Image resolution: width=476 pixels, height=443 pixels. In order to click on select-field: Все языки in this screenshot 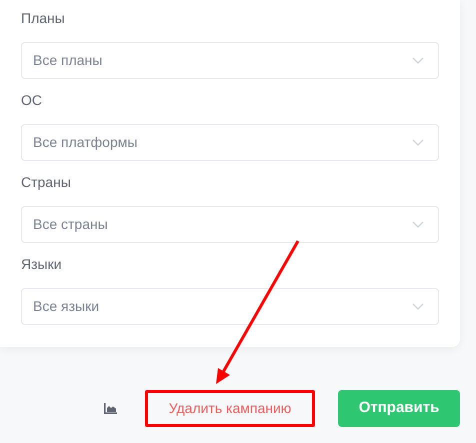, I will do `click(230, 306)`.